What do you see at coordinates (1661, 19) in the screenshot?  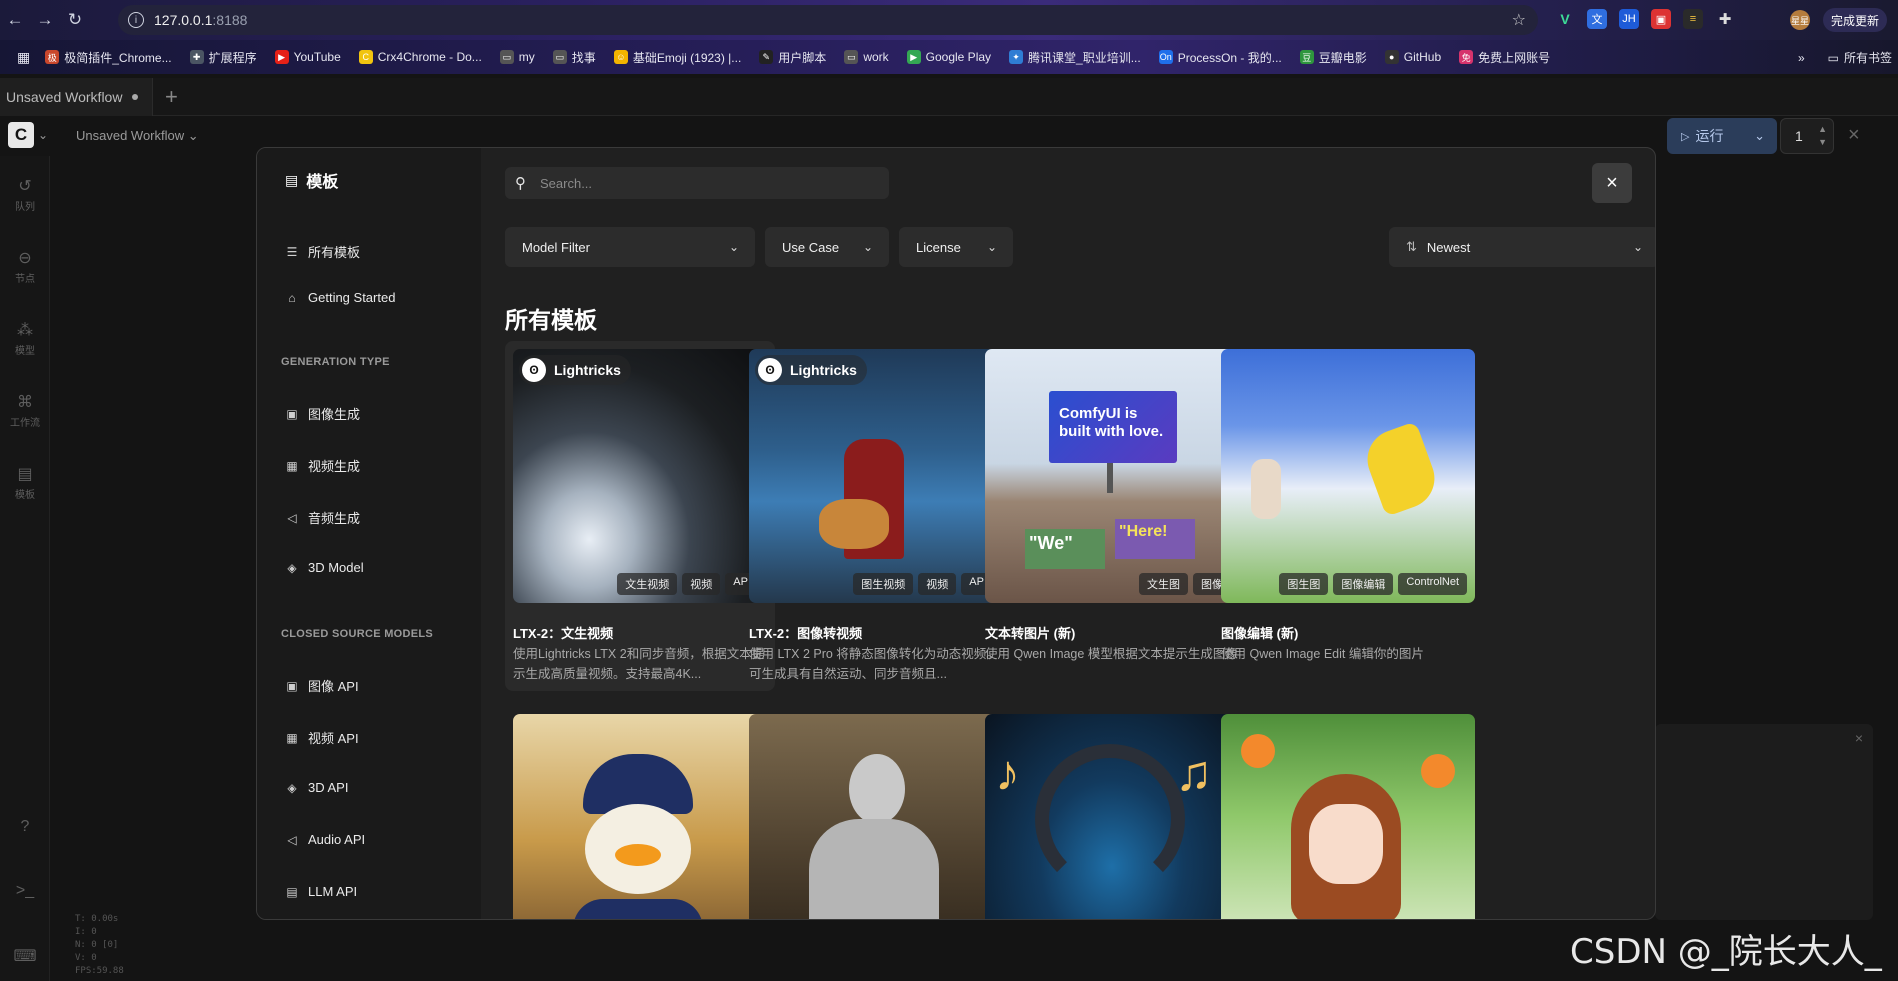 I see `red-extension-icon: ▣` at bounding box center [1661, 19].